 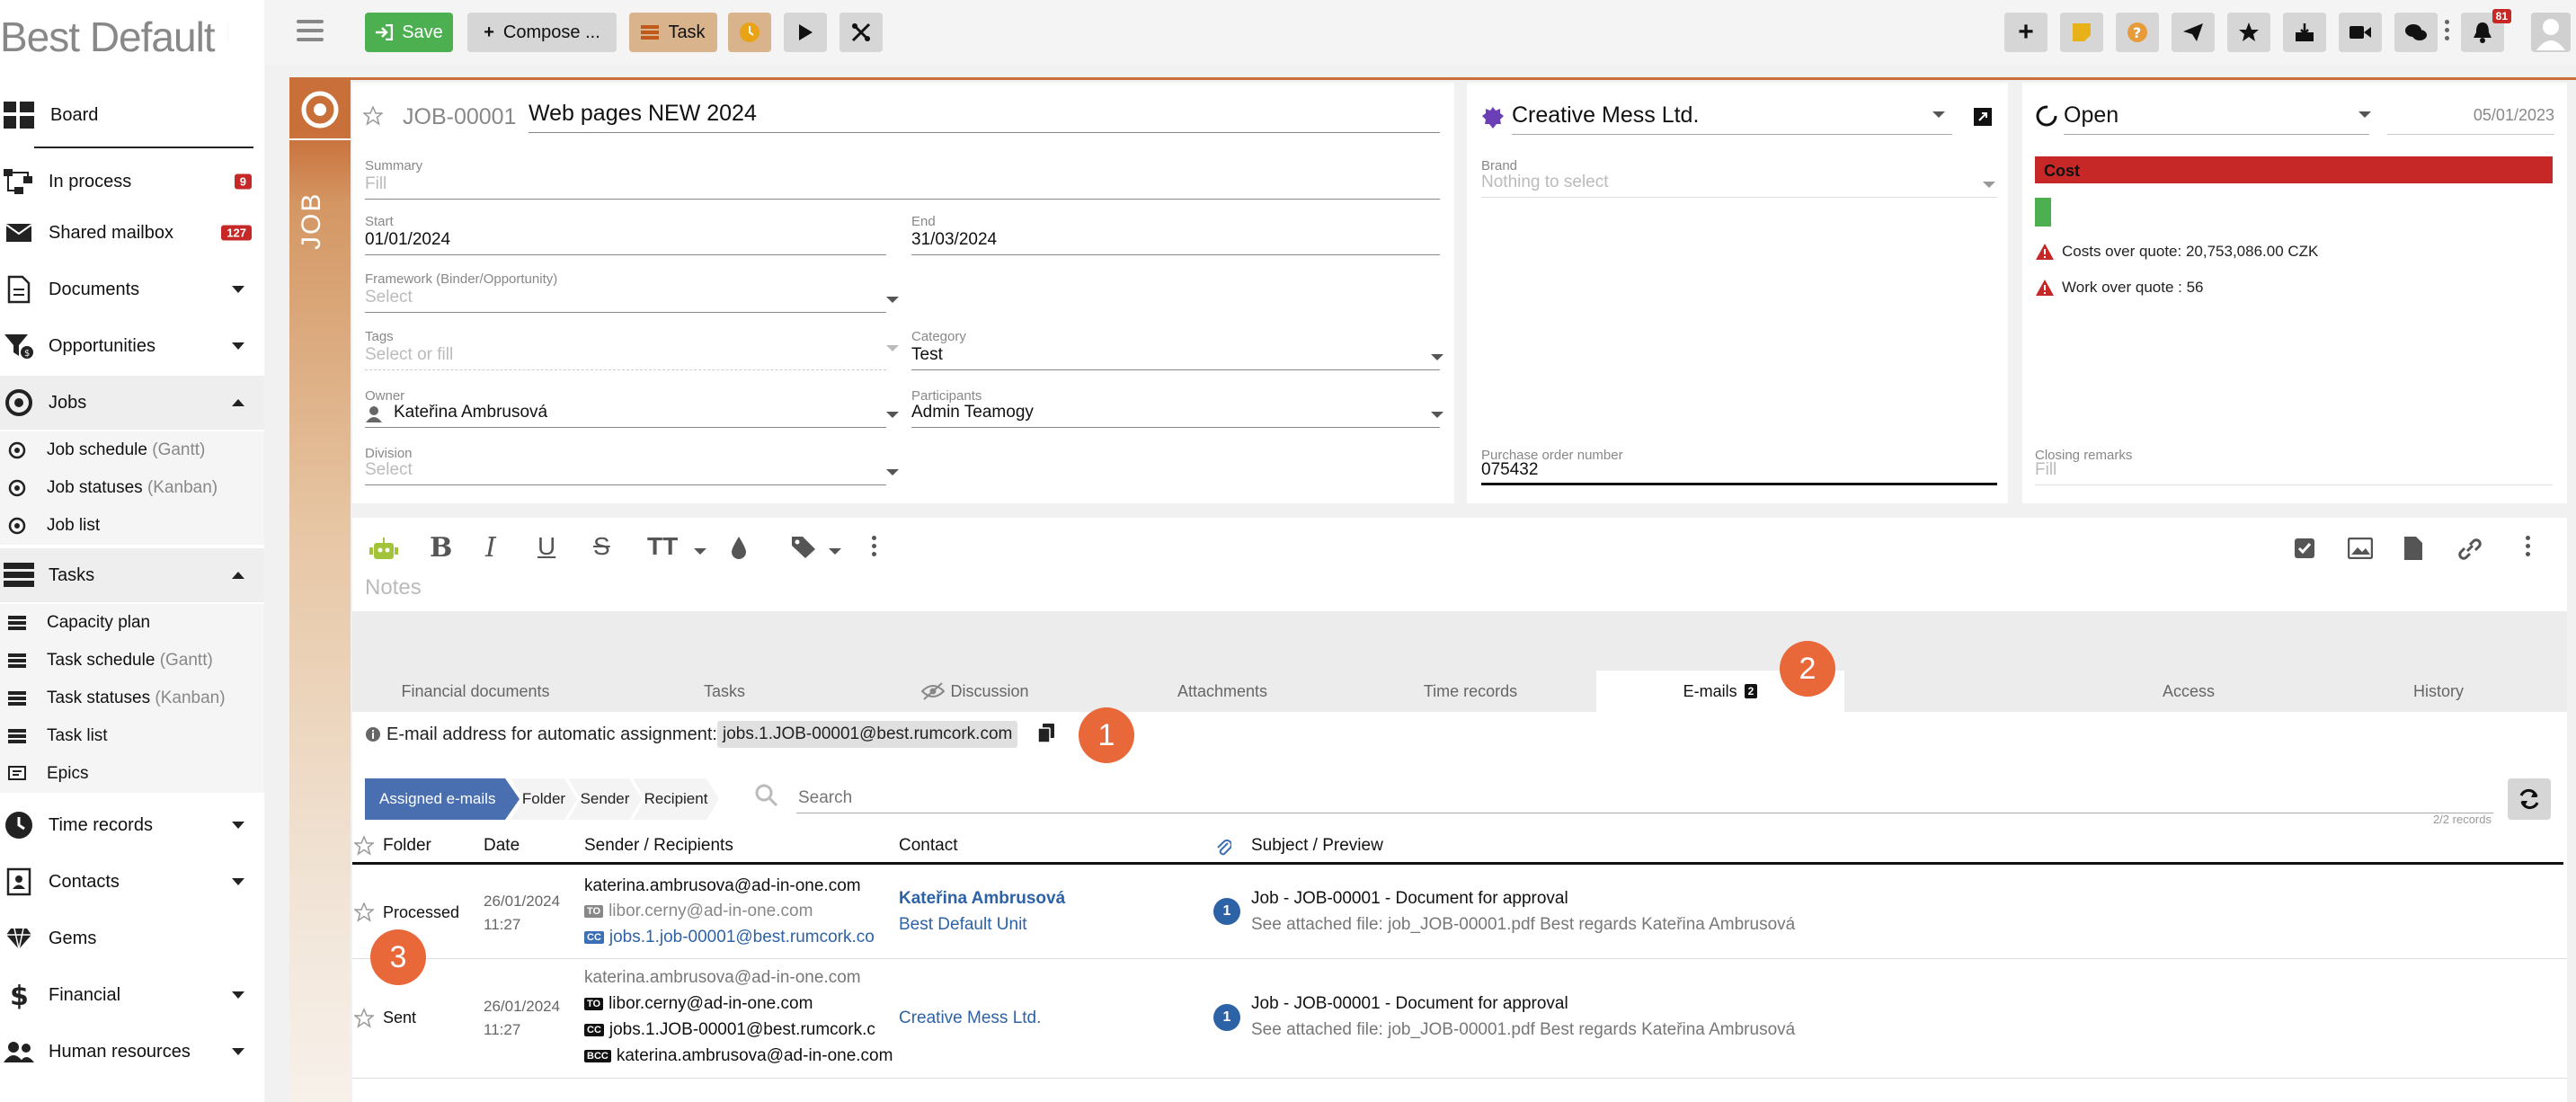 What do you see at coordinates (132, 575) in the screenshot?
I see `sidebar-item-tasks: Tasks` at bounding box center [132, 575].